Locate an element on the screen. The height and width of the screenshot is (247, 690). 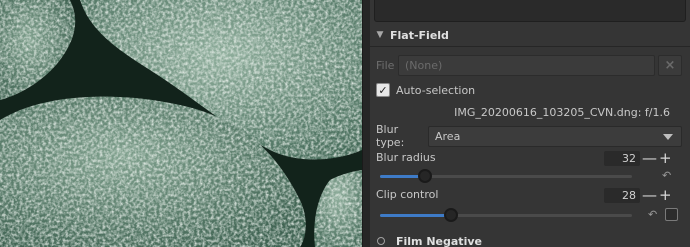
auto-clip-toggle is located at coordinates (671, 214).